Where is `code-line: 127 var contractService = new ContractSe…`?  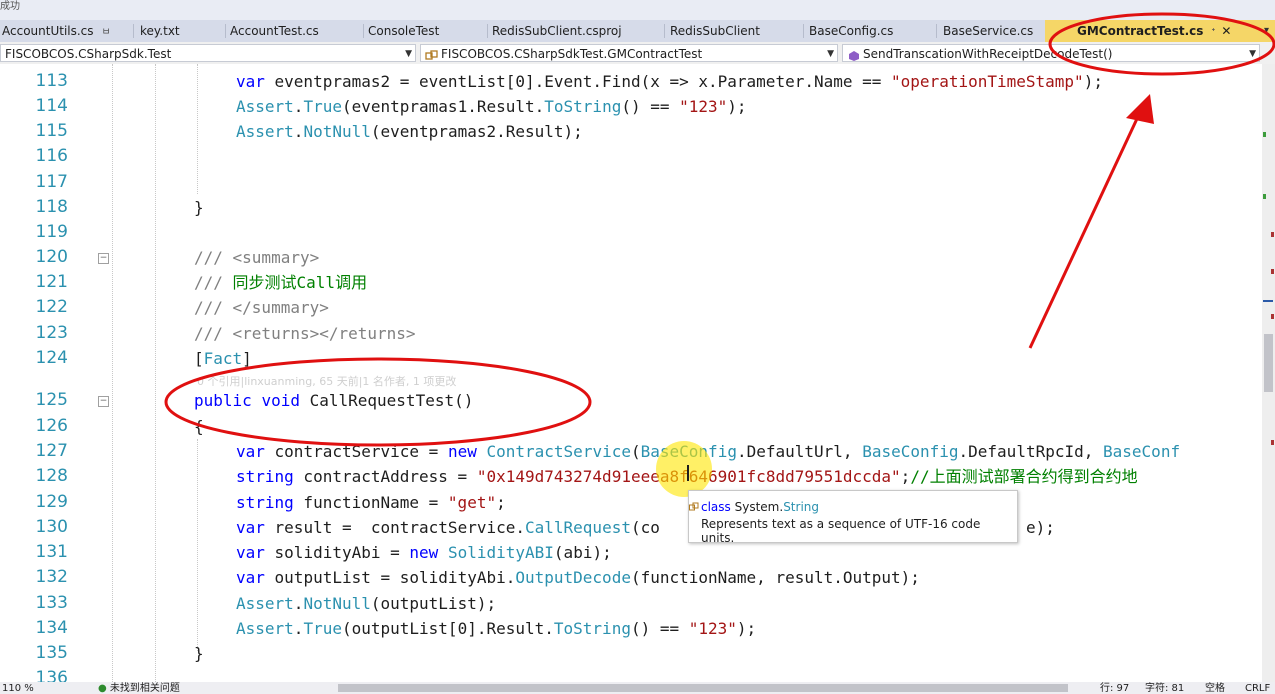 code-line: 127 var contractService = new ContractSe… is located at coordinates (608, 451).